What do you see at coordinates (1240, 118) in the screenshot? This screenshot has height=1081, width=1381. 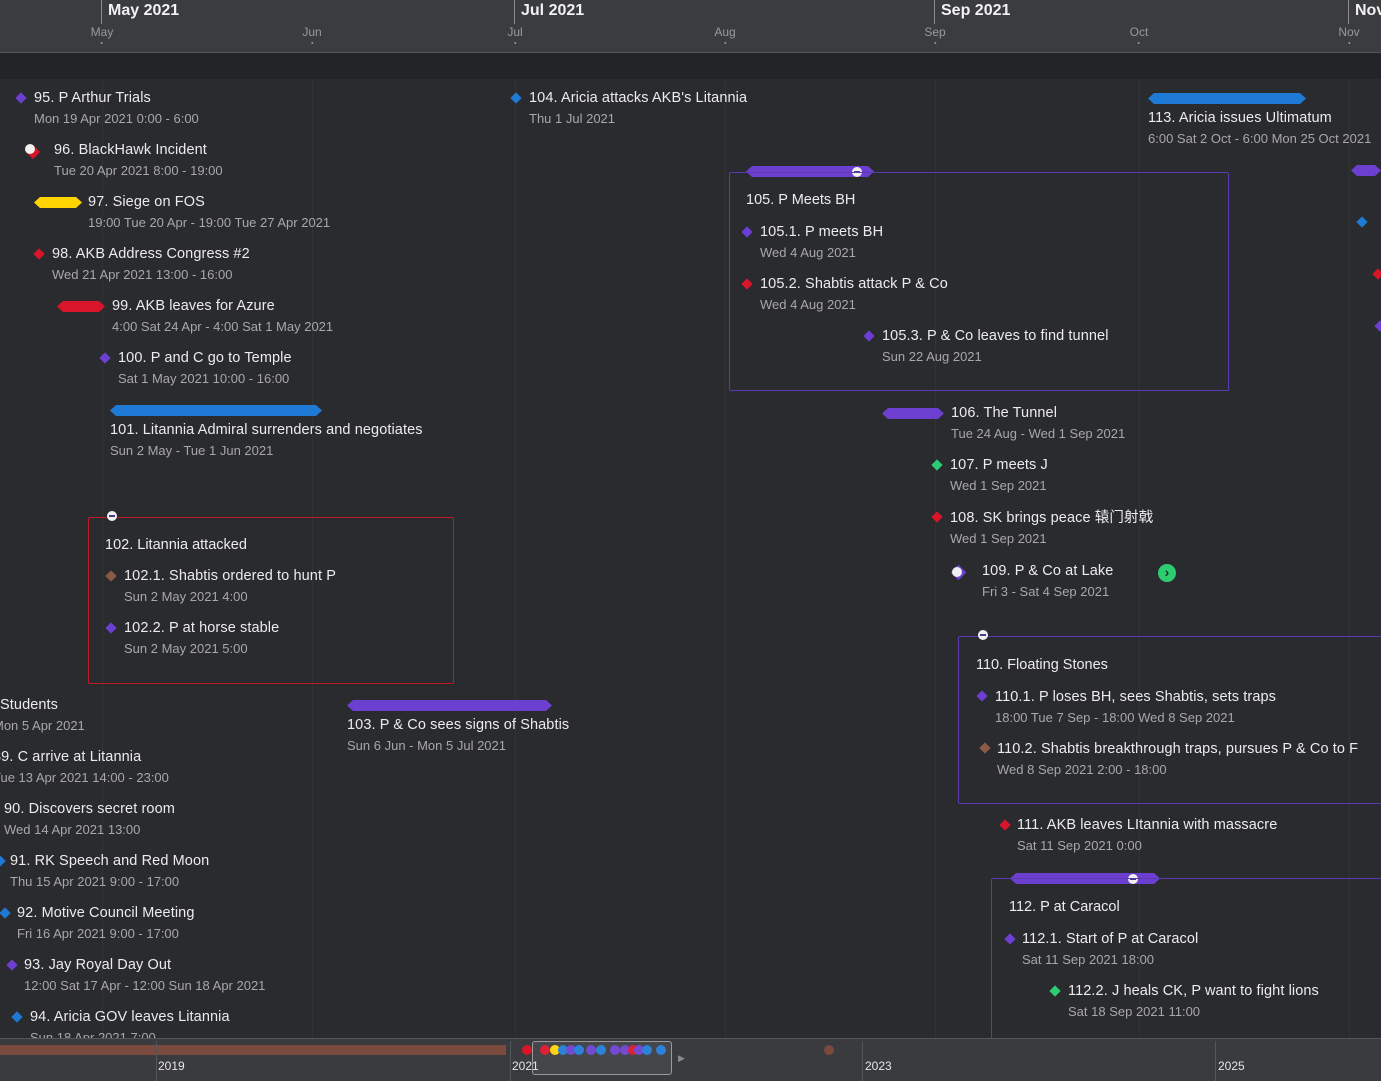 I see `event-title: 113. Aricia issues Ultimatum` at bounding box center [1240, 118].